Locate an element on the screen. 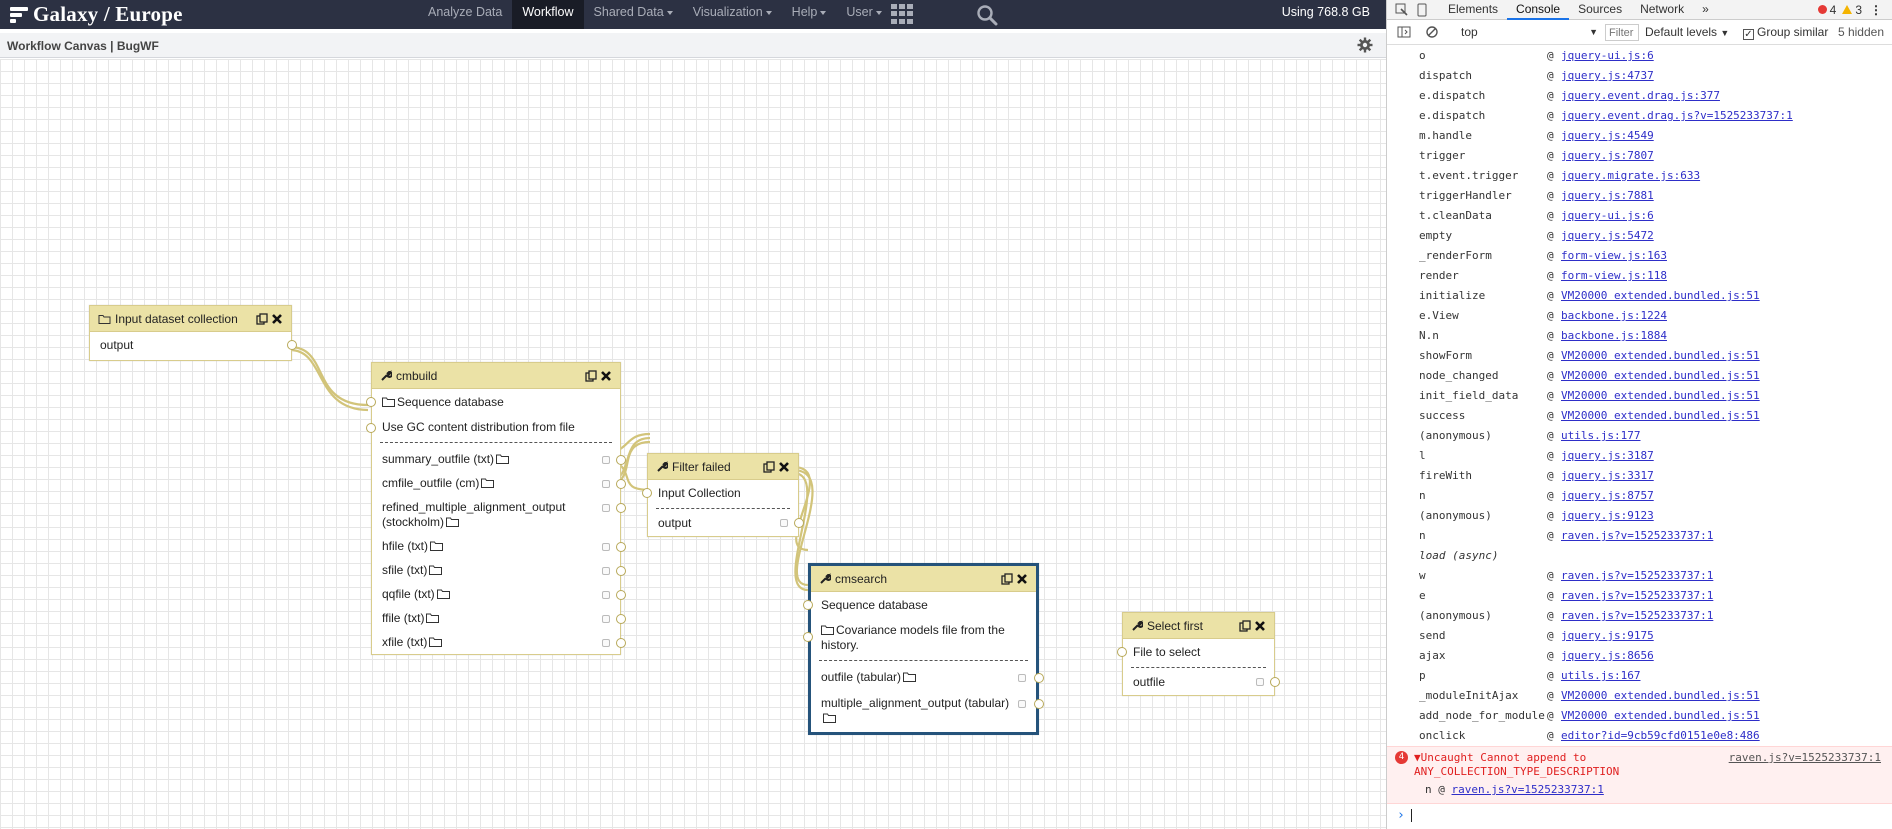 This screenshot has height=829, width=1892. context-selector: top ▼ is located at coordinates (1529, 32).